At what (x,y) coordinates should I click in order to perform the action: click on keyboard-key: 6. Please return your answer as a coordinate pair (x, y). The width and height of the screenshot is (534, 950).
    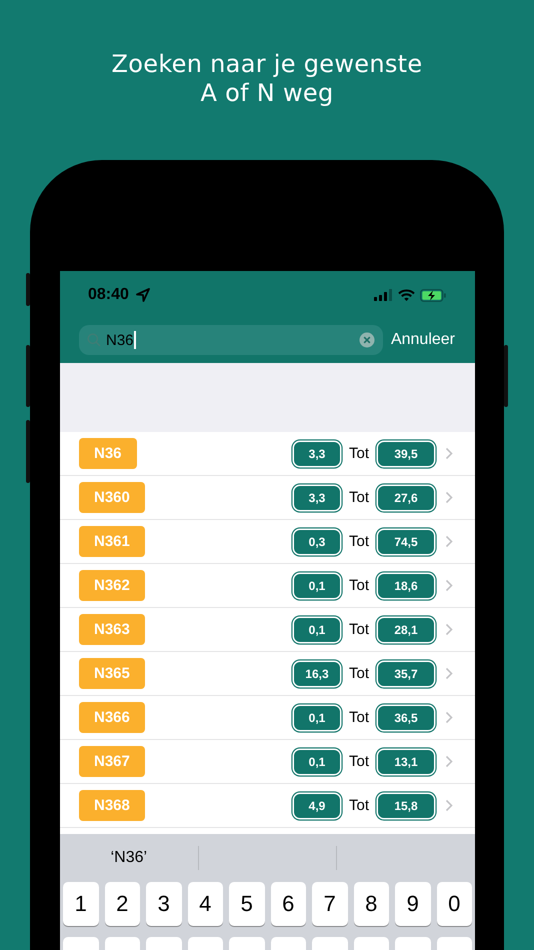
    Looking at the image, I should click on (288, 904).